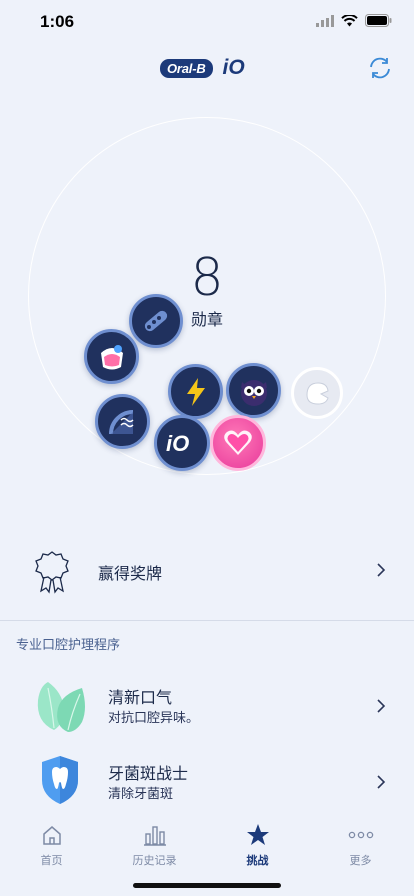  Describe the element at coordinates (60, 780) in the screenshot. I see `tooth-shield-icon` at that location.